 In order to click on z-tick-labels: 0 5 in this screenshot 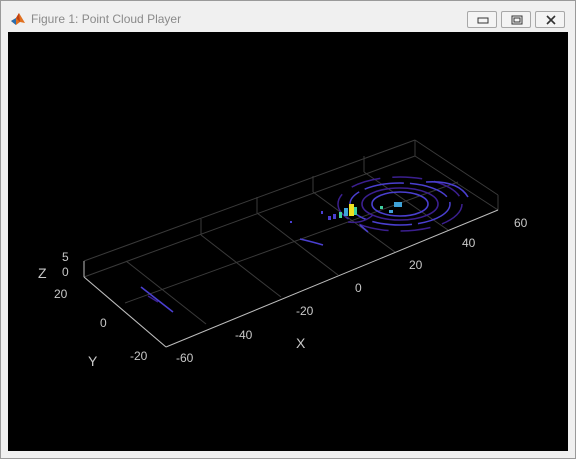, I will do `click(65, 264)`.